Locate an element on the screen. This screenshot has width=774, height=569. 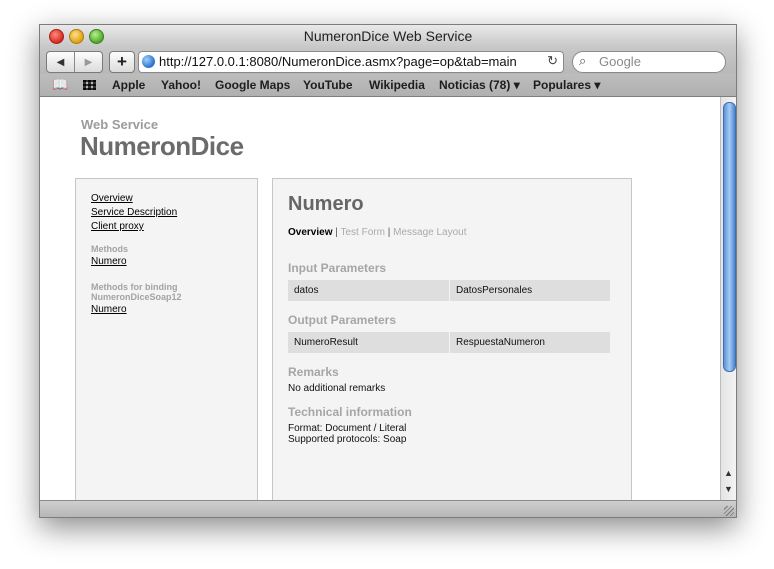
bookmark-noticias: Noticias (78) ▾ is located at coordinates (479, 85).